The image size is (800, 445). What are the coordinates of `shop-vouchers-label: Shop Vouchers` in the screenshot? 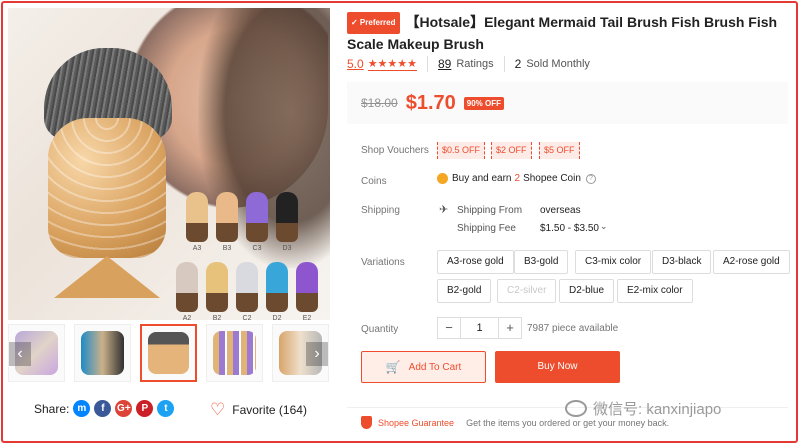 It's located at (395, 150).